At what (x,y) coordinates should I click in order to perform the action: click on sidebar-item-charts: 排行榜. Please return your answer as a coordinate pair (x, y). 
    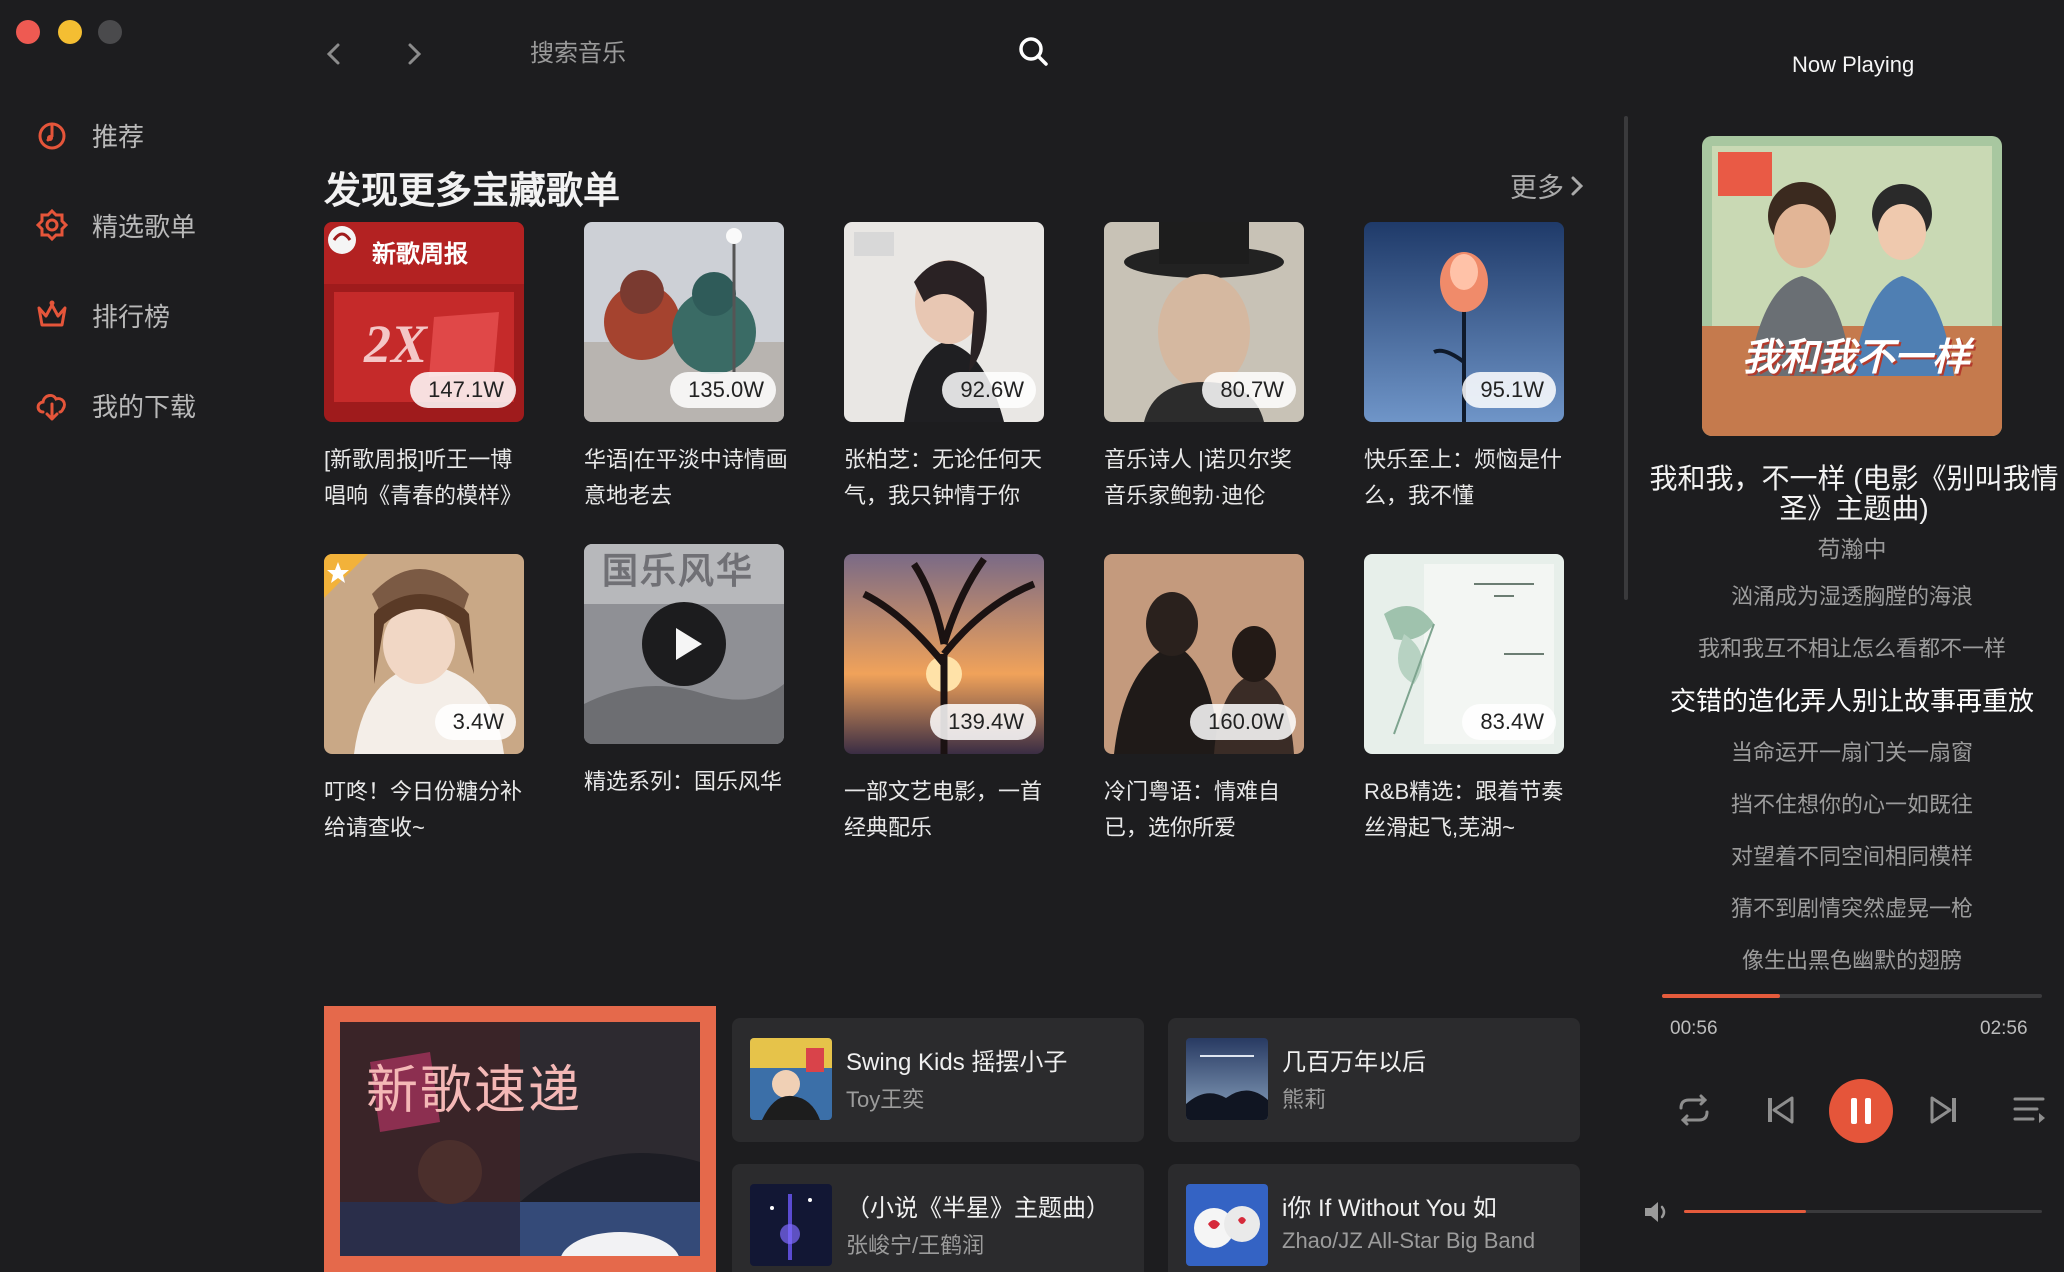
    Looking at the image, I should click on (150, 315).